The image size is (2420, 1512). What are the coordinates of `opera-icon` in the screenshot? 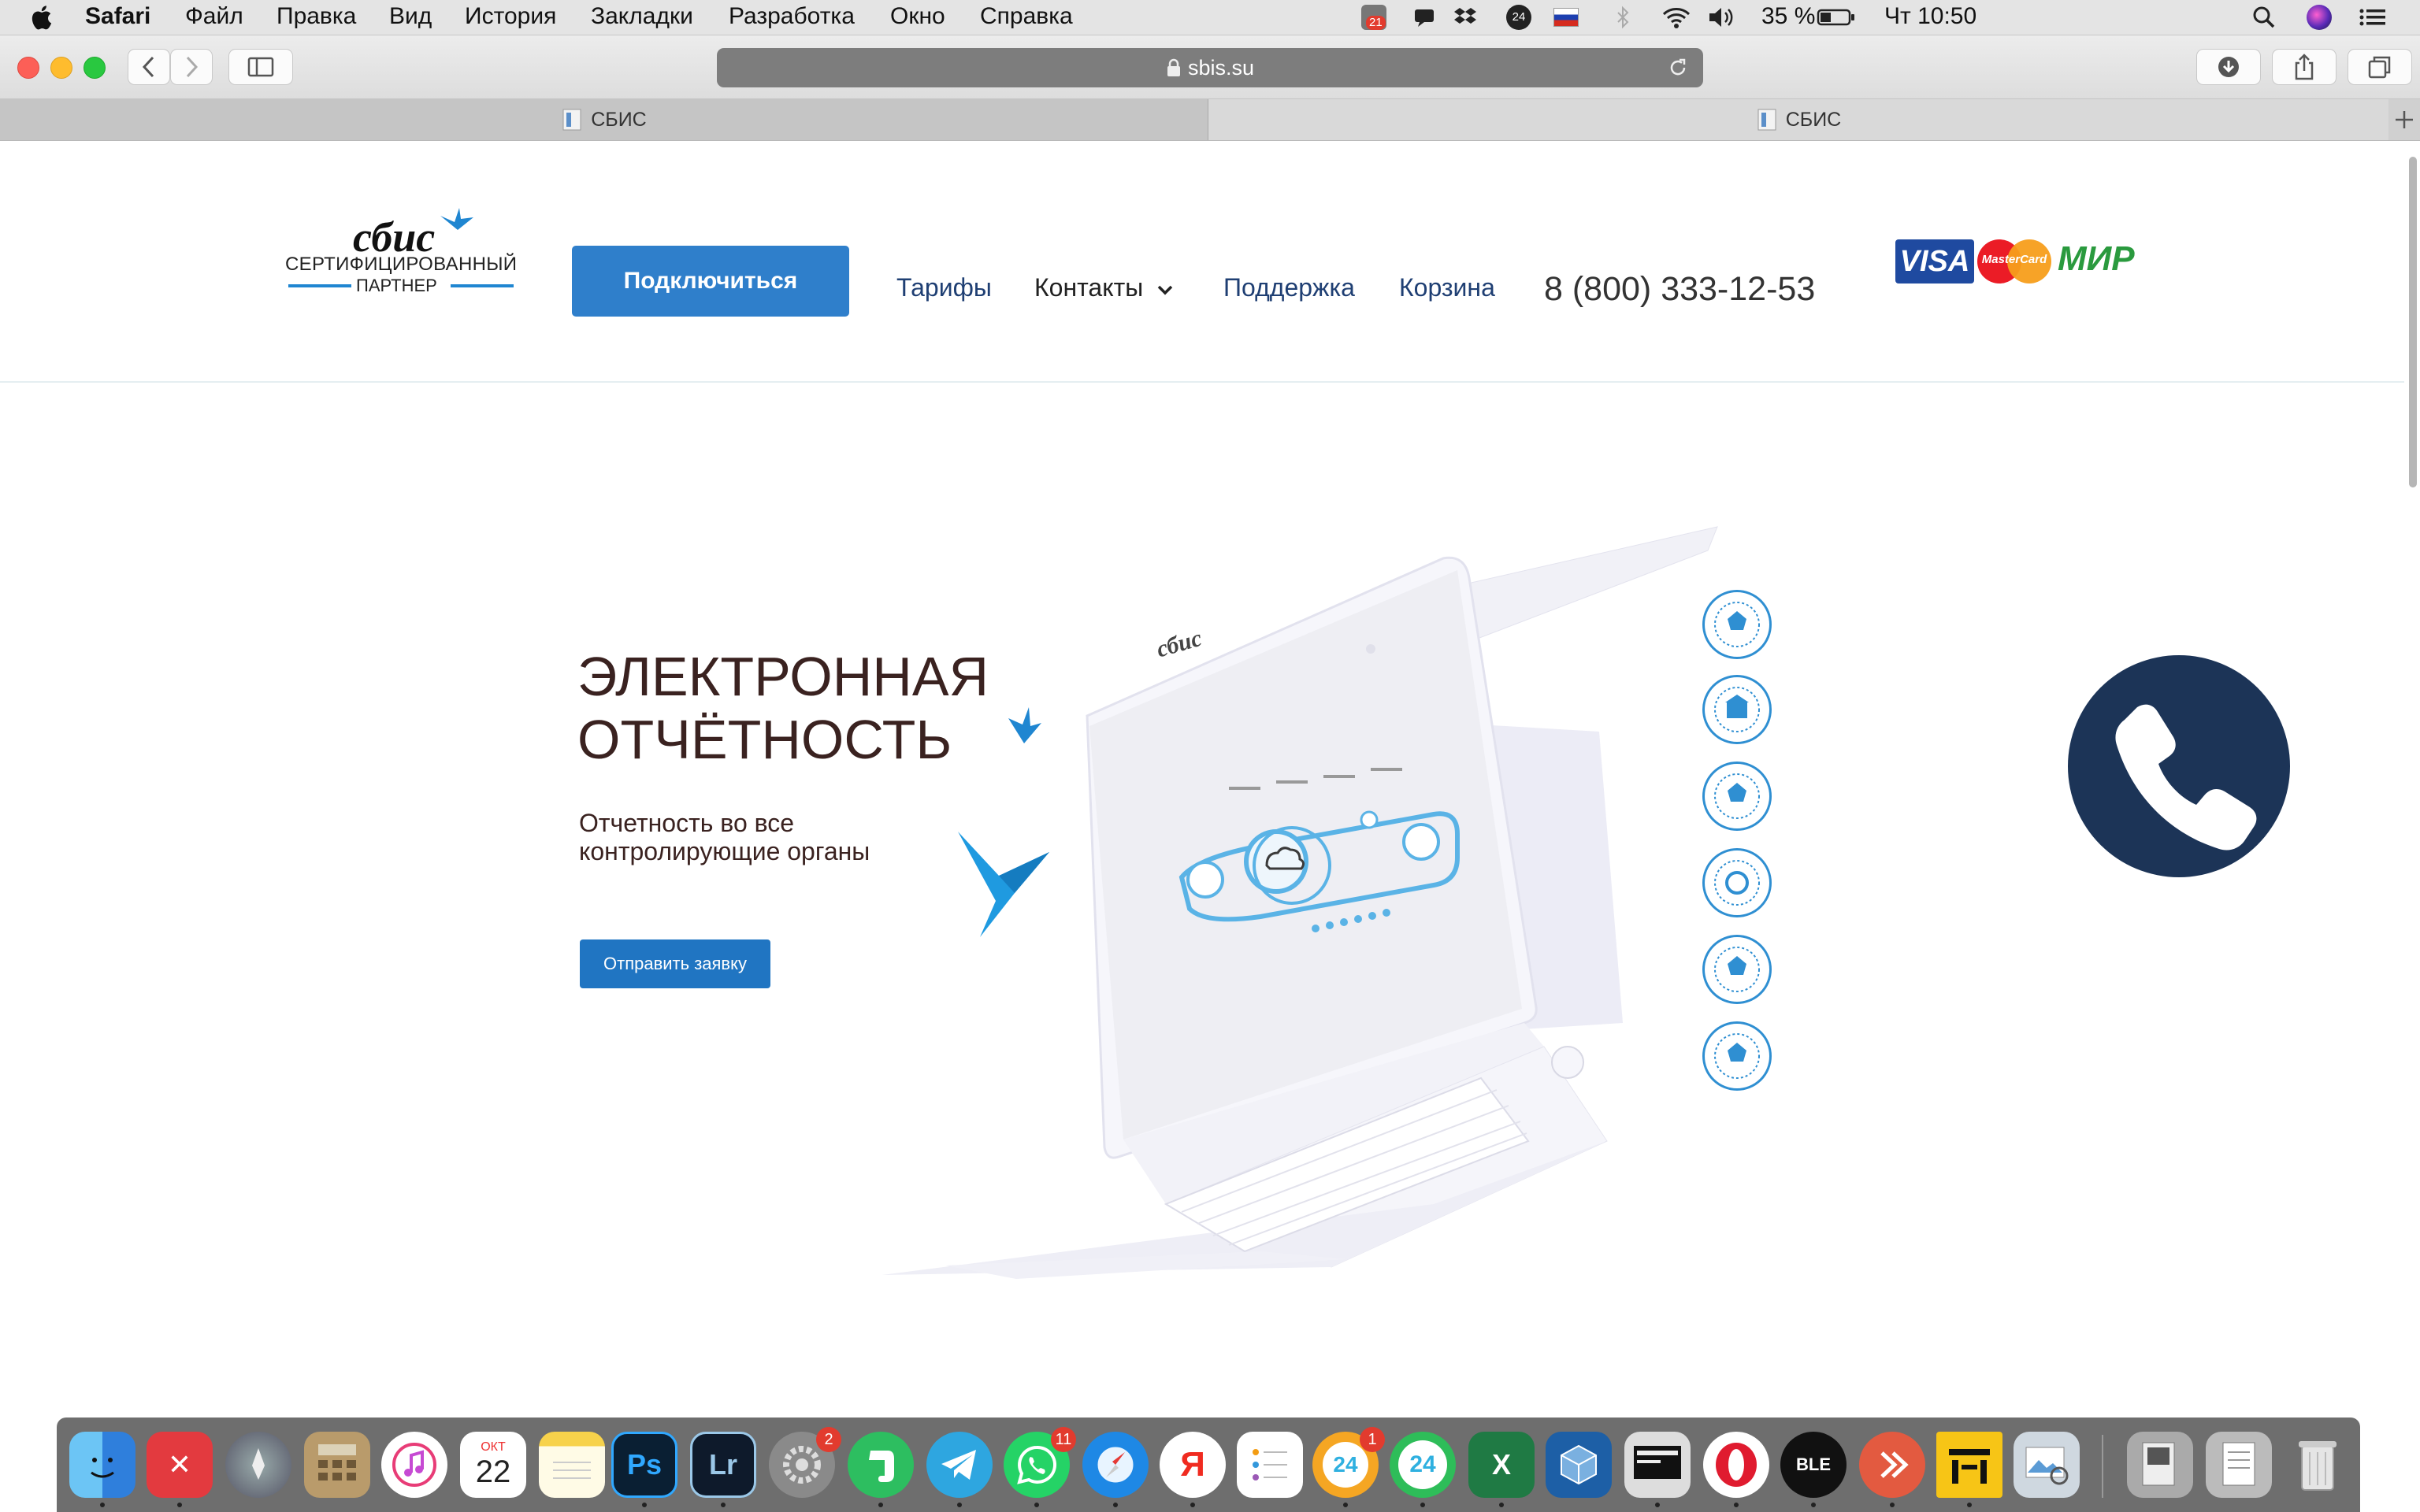 It's located at (1736, 1465).